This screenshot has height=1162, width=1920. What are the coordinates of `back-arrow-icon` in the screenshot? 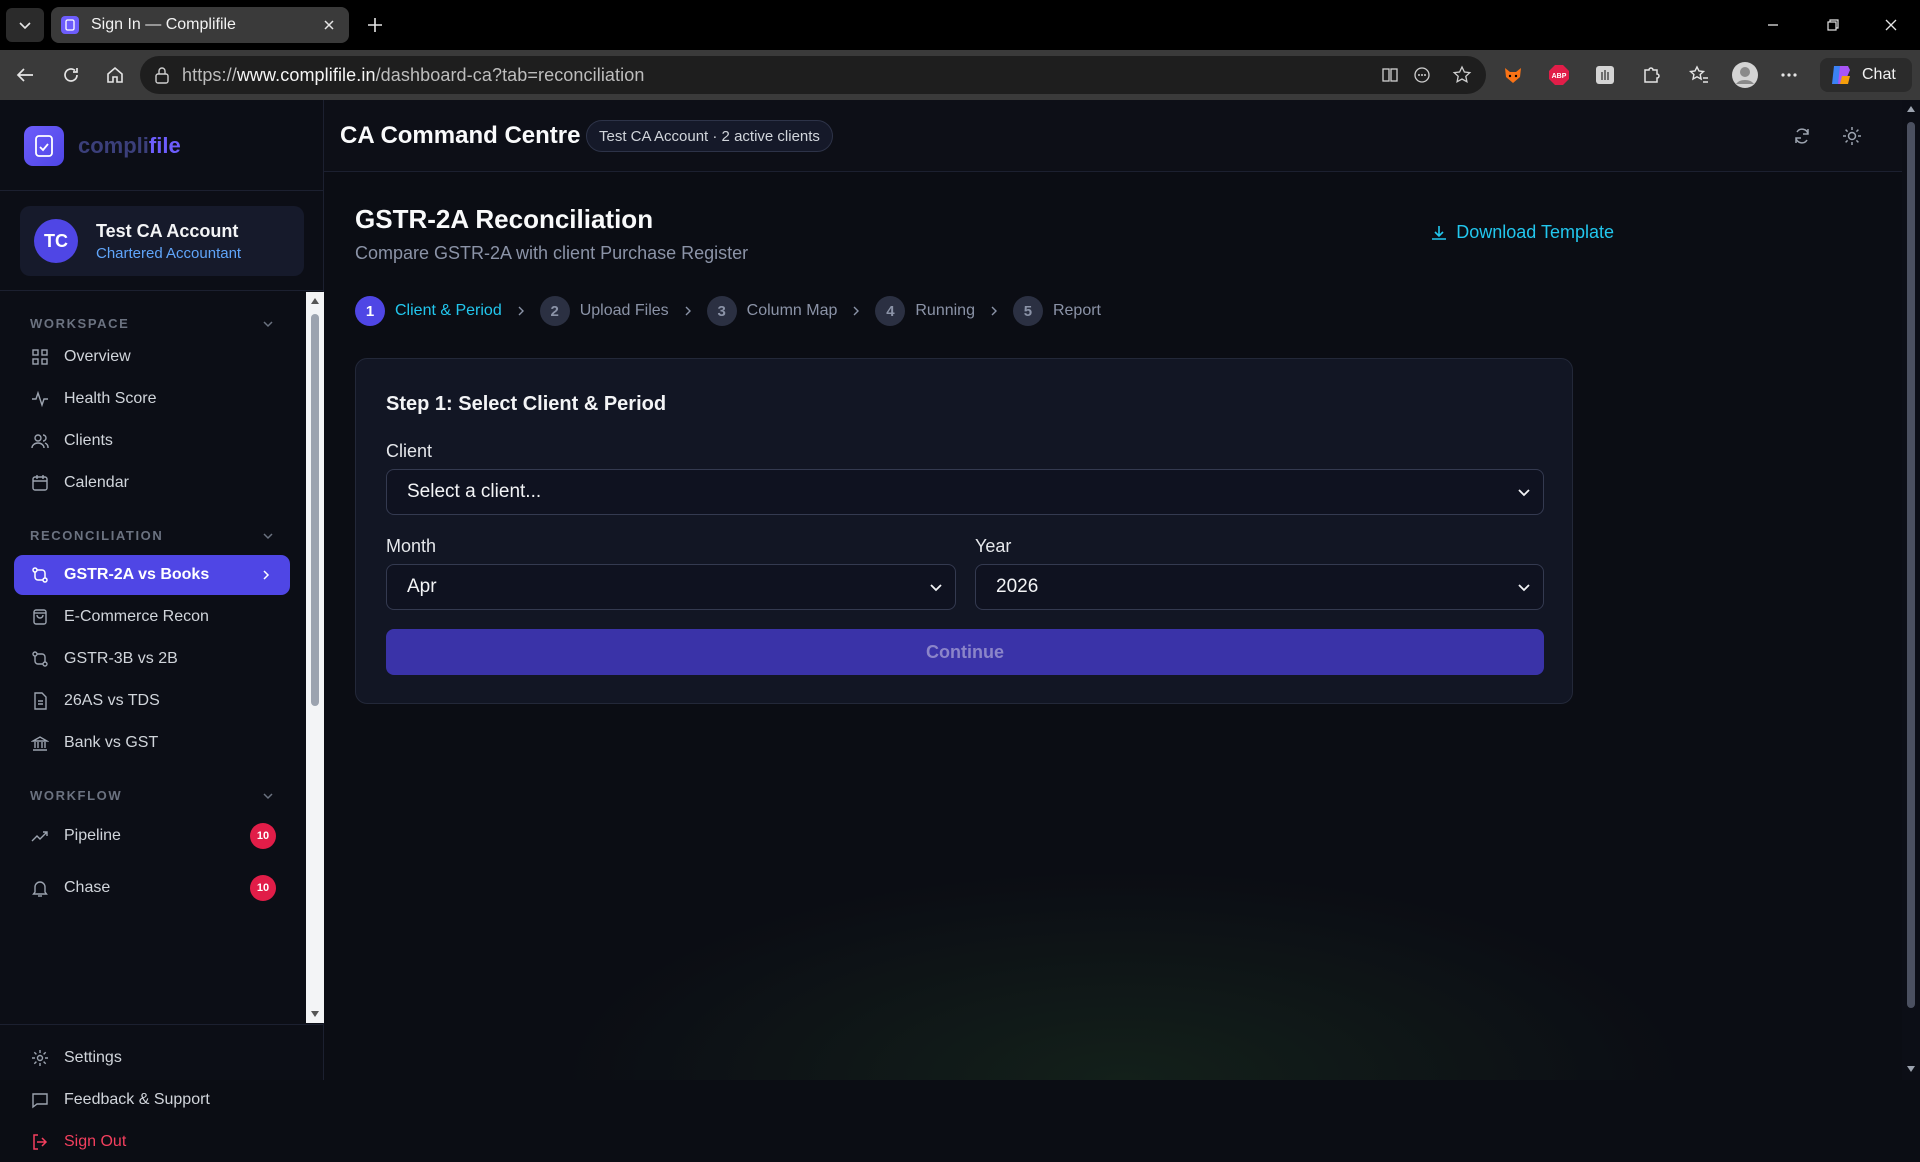 It's located at (25, 75).